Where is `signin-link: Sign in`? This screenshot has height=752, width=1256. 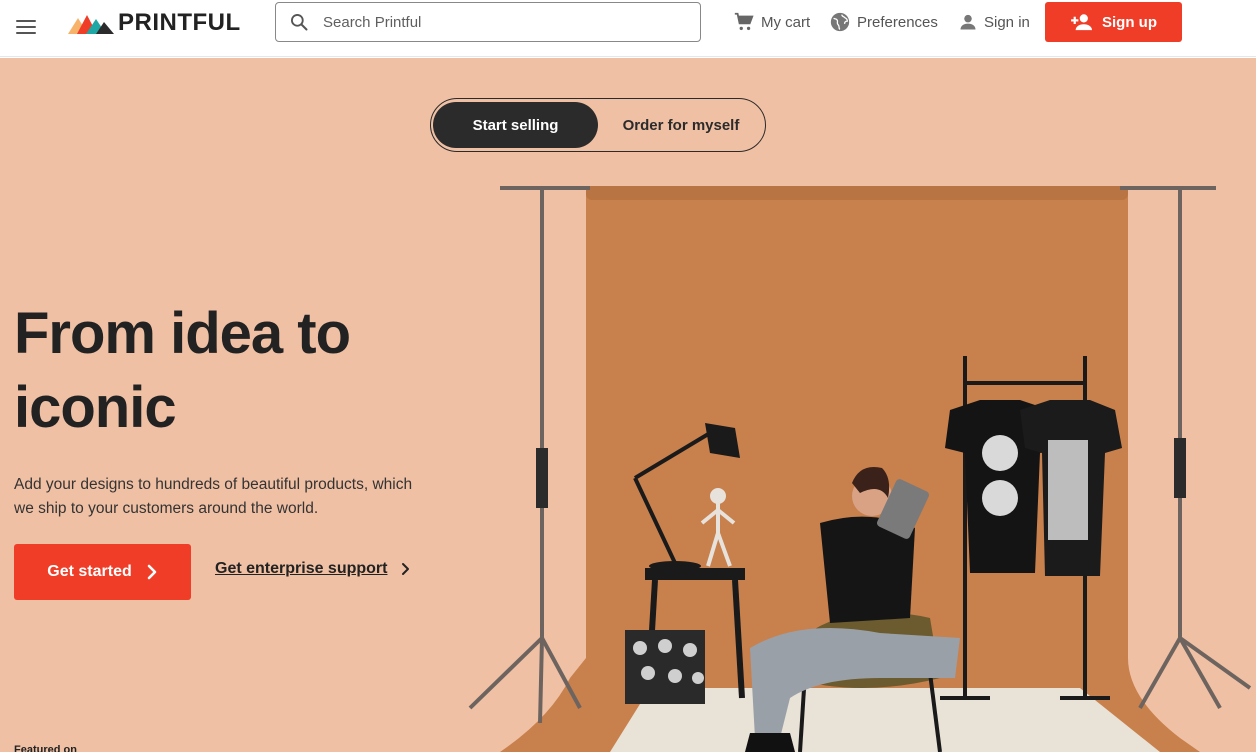 signin-link: Sign in is located at coordinates (994, 22).